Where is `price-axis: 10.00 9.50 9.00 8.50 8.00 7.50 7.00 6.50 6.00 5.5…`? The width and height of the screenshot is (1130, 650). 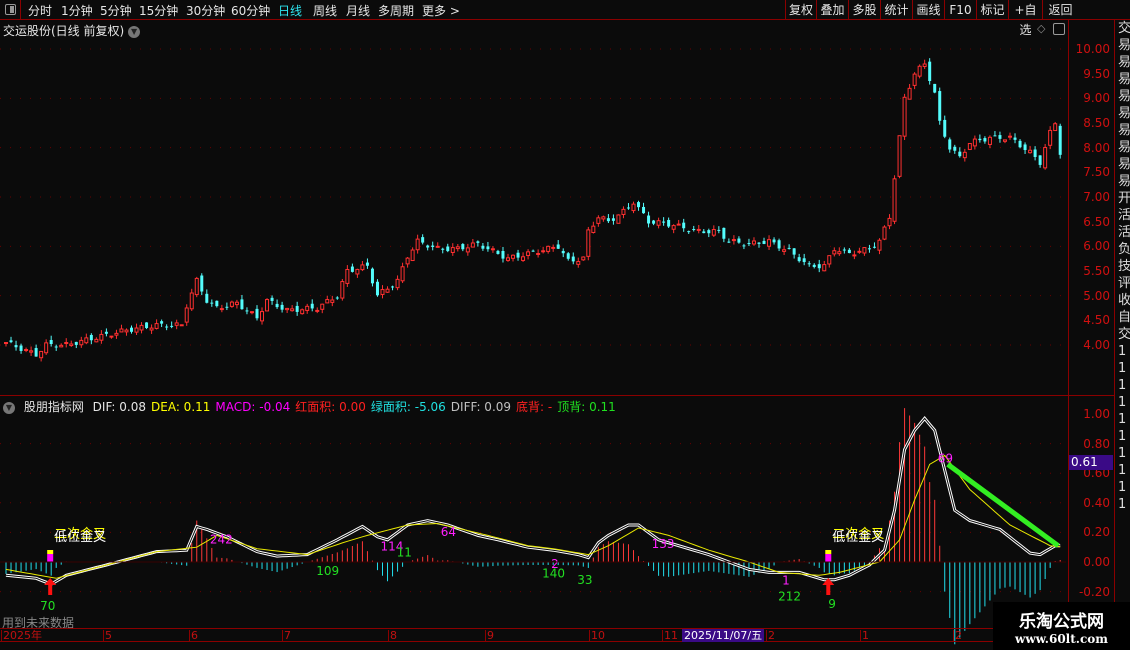
price-axis: 10.00 9.50 9.00 8.50 8.00 7.50 7.00 6.50 6.00 5.5… is located at coordinates (1091, 325).